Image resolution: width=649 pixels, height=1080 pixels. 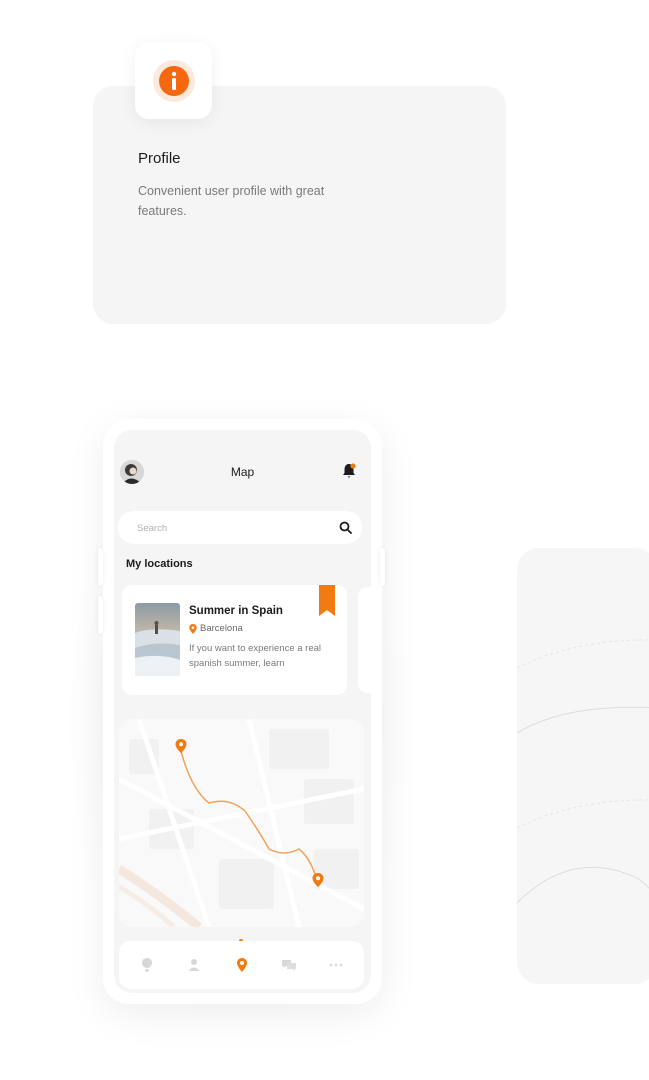 What do you see at coordinates (221, 628) in the screenshot?
I see `location-place-label: Barcelona` at bounding box center [221, 628].